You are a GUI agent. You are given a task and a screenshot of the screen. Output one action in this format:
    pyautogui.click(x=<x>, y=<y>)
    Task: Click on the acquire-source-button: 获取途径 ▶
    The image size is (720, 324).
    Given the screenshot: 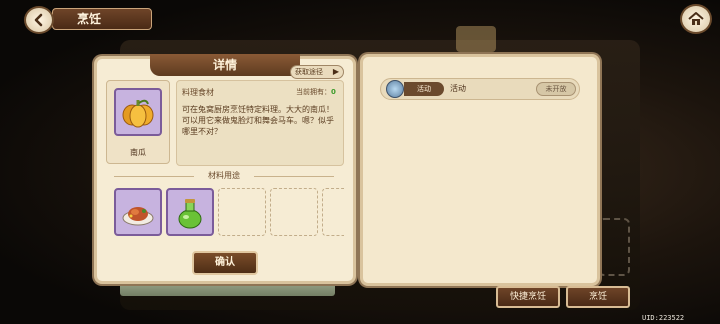 What is the action you would take?
    pyautogui.click(x=317, y=72)
    